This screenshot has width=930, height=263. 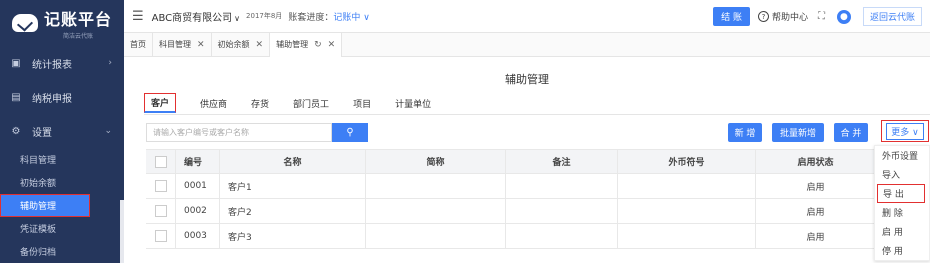 What do you see at coordinates (816, 161) in the screenshot?
I see `column-header: 启用状态` at bounding box center [816, 161].